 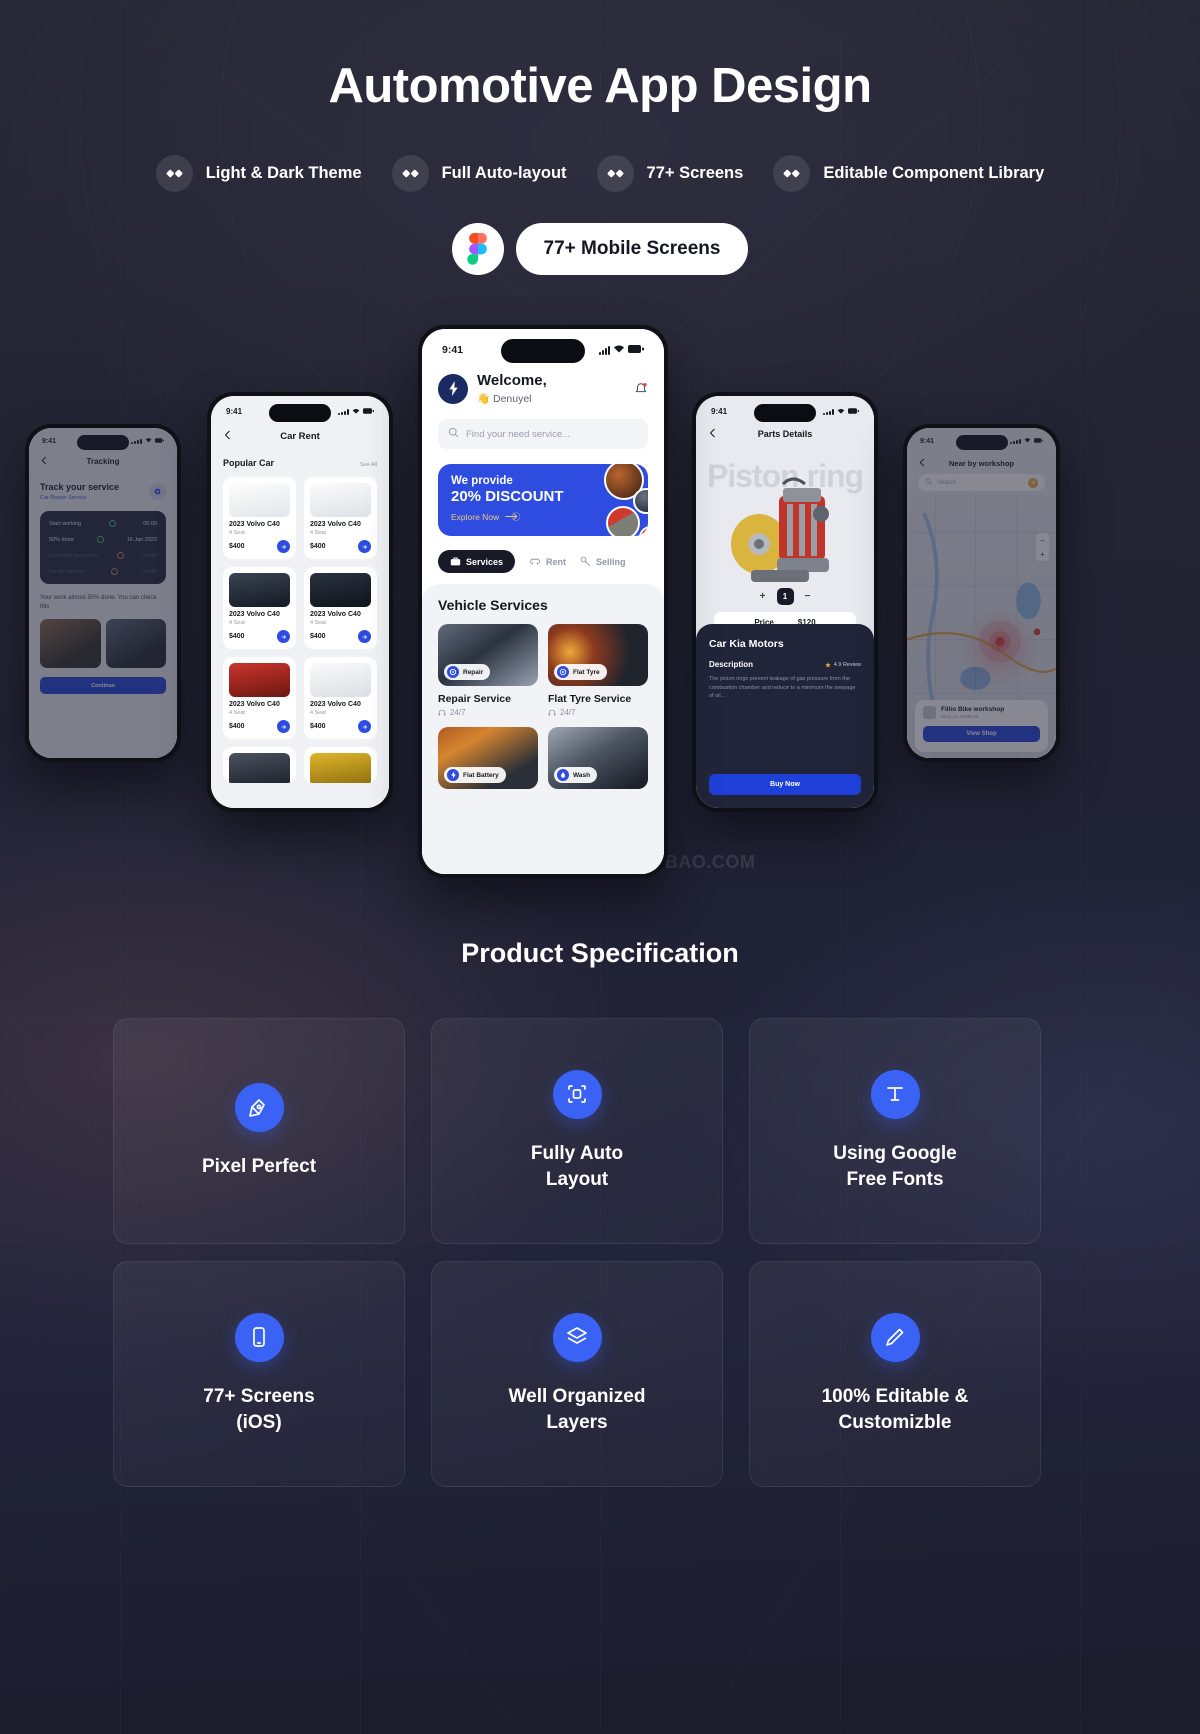 I want to click on see-all-link: See All, so click(x=368, y=465).